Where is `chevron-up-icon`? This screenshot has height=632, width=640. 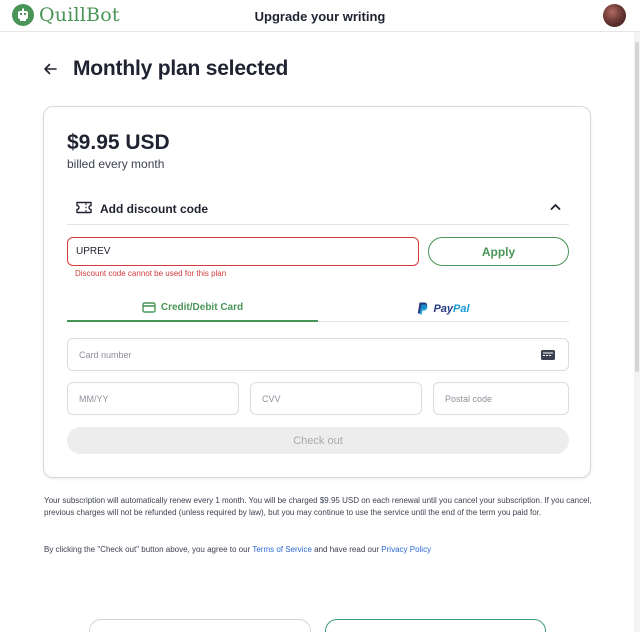 chevron-up-icon is located at coordinates (555, 207).